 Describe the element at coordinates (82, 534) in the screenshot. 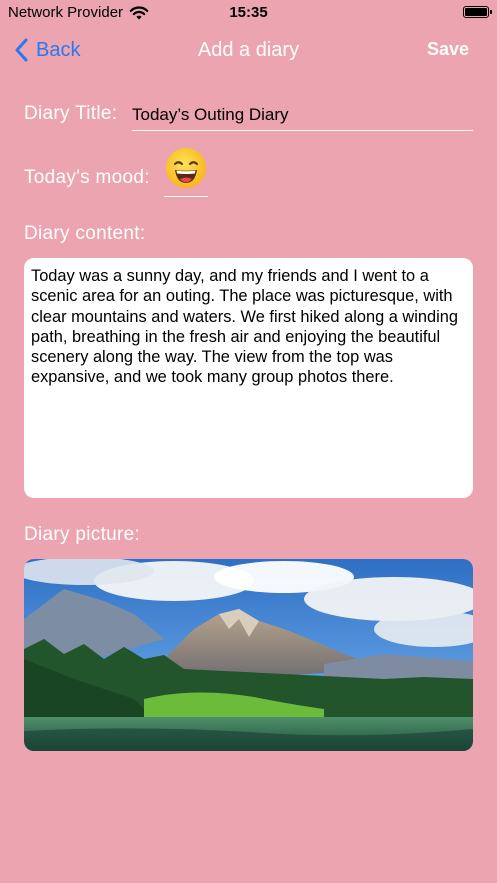

I see `diary-picture-label: Diary picture:` at that location.